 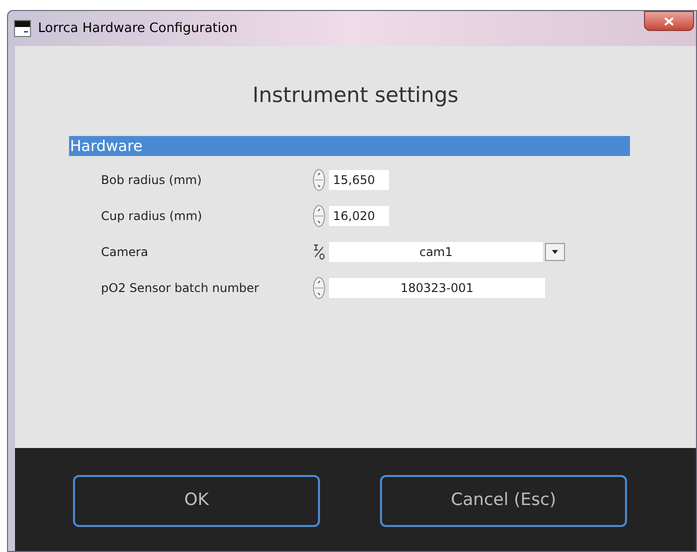 I want to click on dialog-heading: Instrument settings, so click(x=356, y=95).